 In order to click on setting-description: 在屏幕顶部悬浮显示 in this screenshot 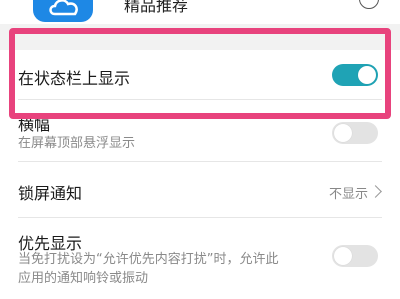, I will do `click(77, 143)`.